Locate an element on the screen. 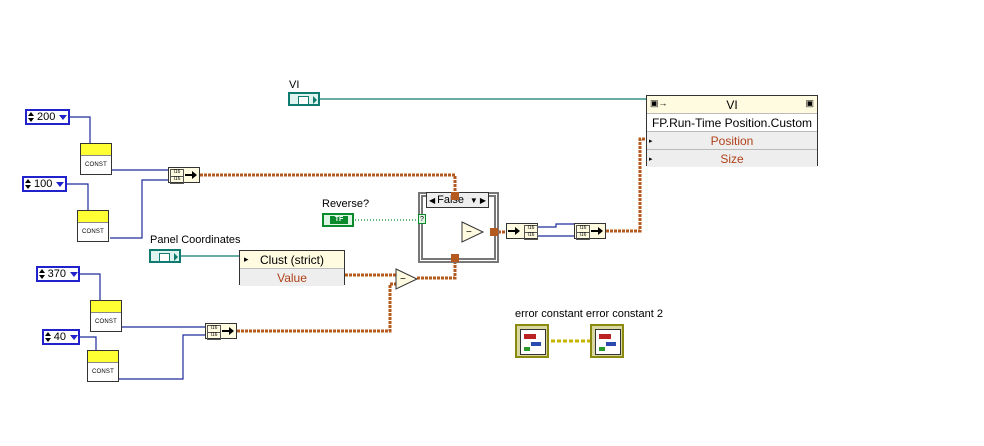 The width and height of the screenshot is (984, 446). wire-bundle2 is located at coordinates (317, 307).